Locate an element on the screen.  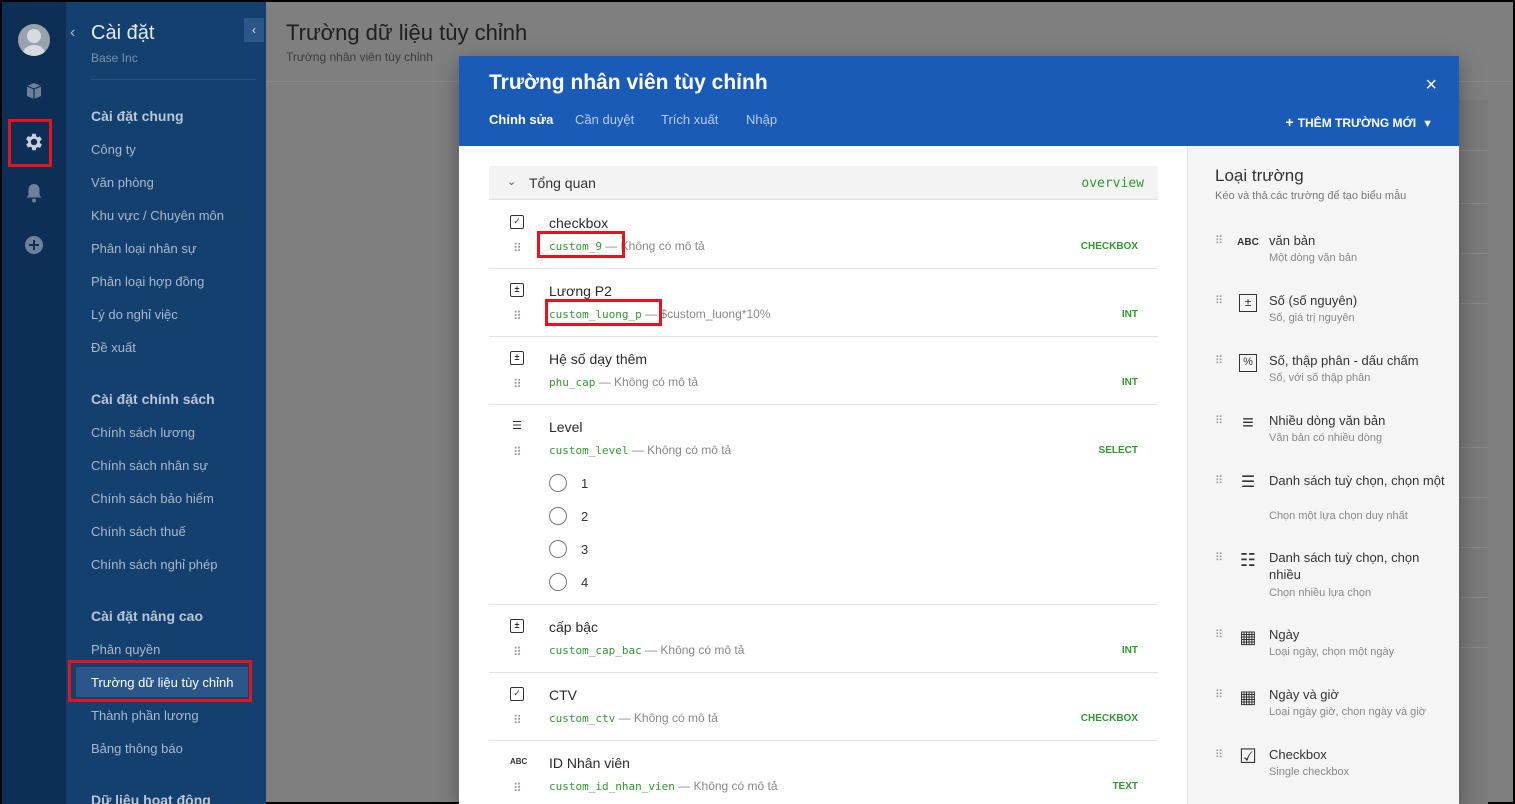
palette-type-desc: Single checkbox is located at coordinates (1309, 772).